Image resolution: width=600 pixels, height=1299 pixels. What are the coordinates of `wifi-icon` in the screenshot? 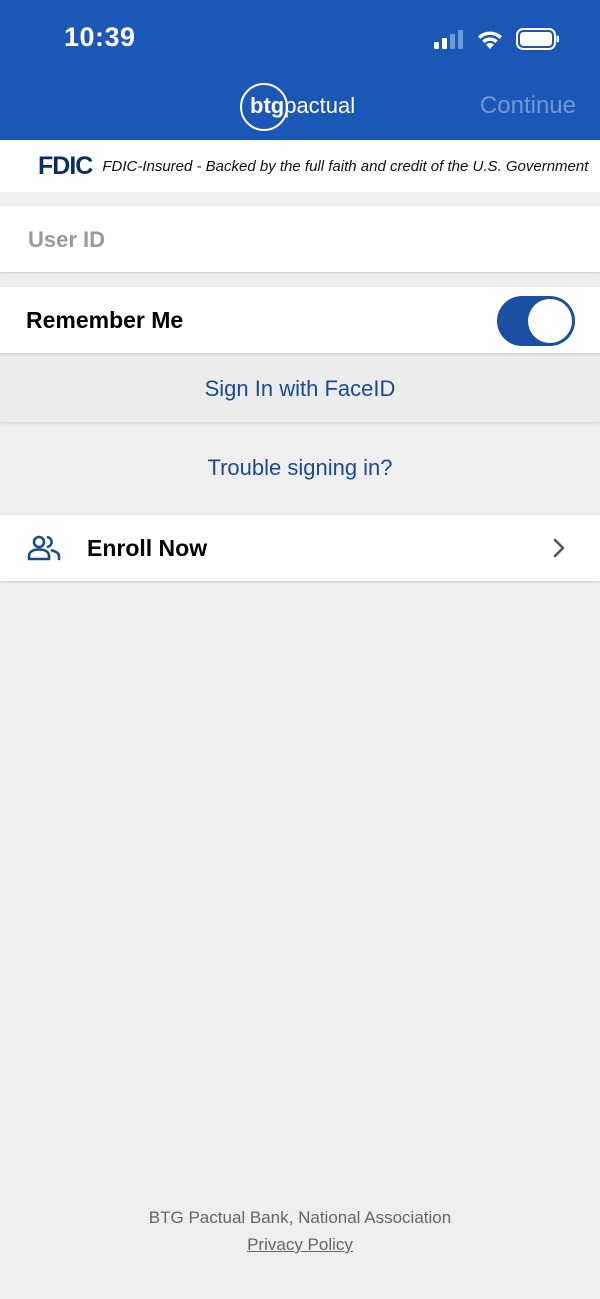 It's located at (490, 40).